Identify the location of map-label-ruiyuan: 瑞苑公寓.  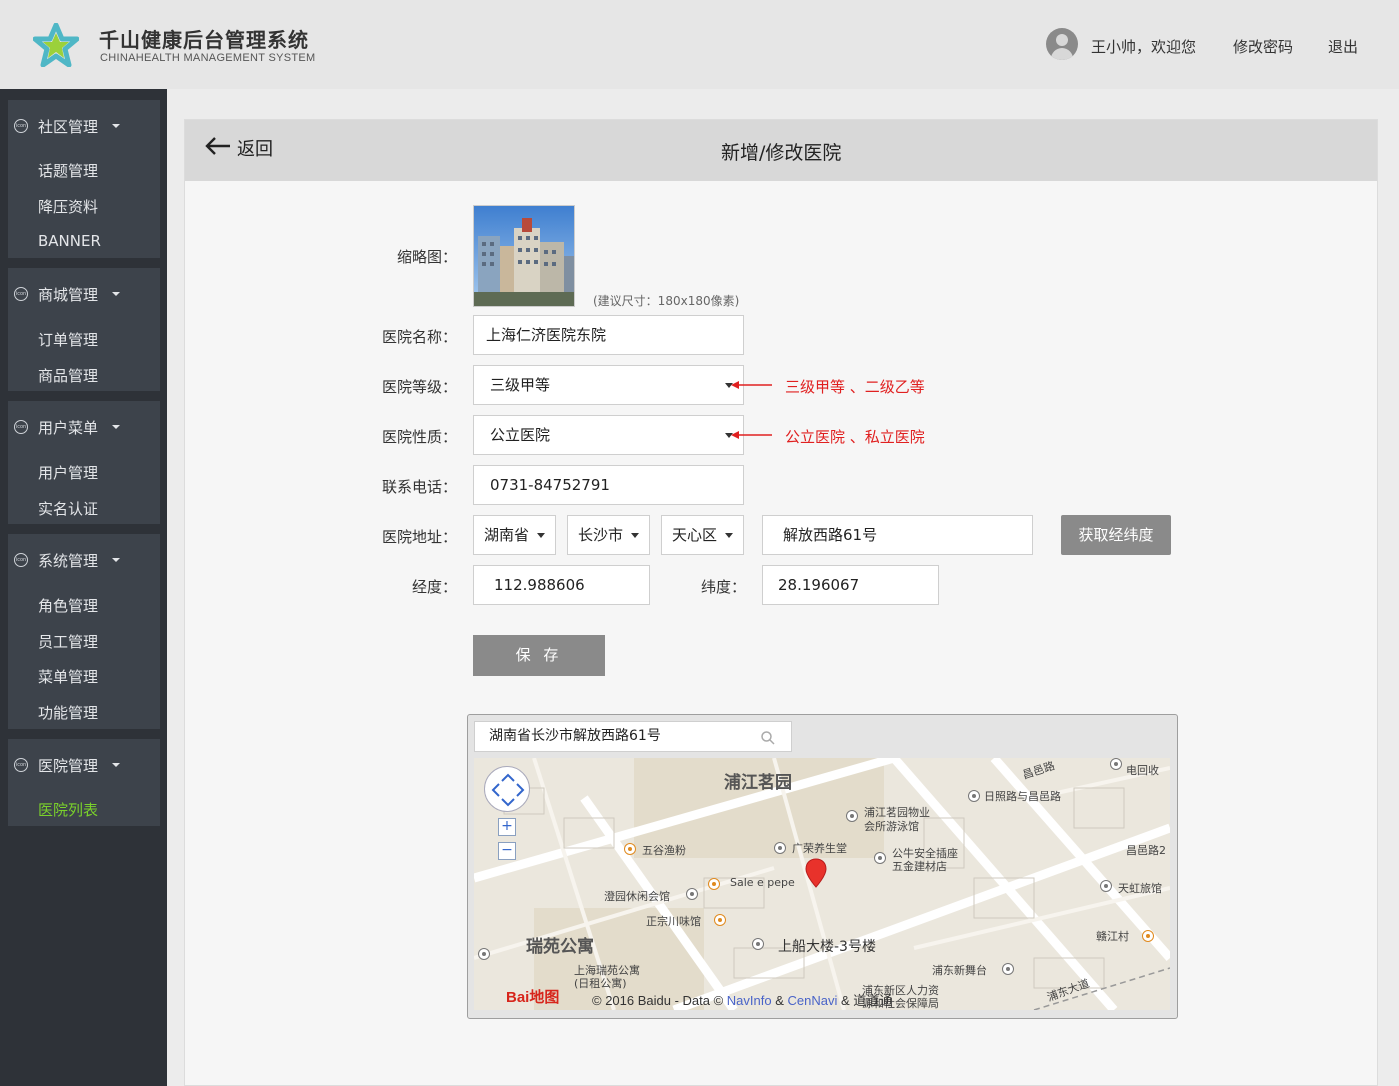
(560, 947).